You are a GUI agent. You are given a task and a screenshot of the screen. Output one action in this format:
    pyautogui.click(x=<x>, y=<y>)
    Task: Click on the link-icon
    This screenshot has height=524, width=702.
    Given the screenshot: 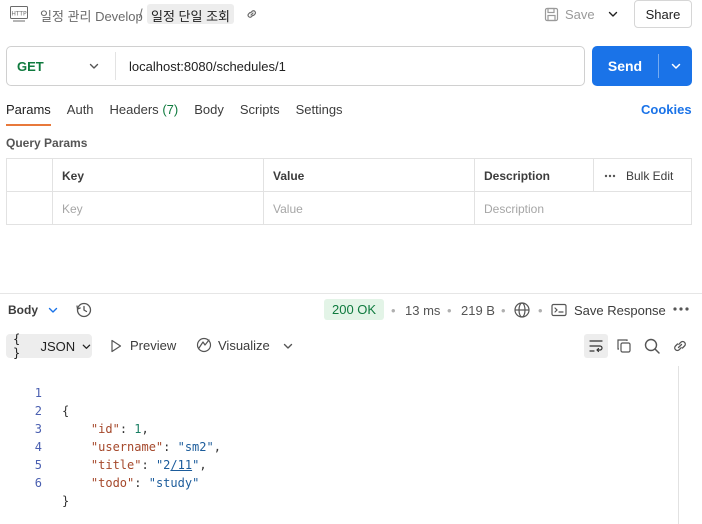 What is the action you would take?
    pyautogui.click(x=252, y=14)
    